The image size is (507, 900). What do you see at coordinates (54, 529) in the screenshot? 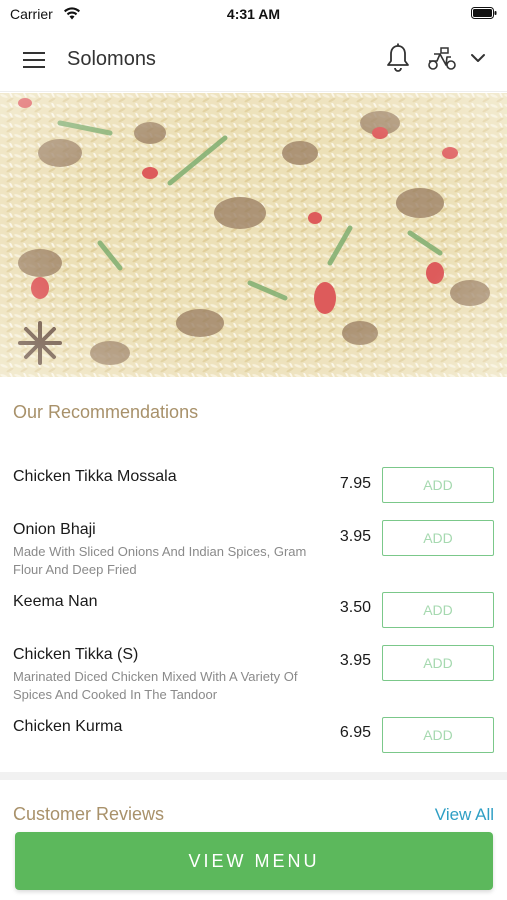
I see `menu-item-name: Onion Bhaji` at bounding box center [54, 529].